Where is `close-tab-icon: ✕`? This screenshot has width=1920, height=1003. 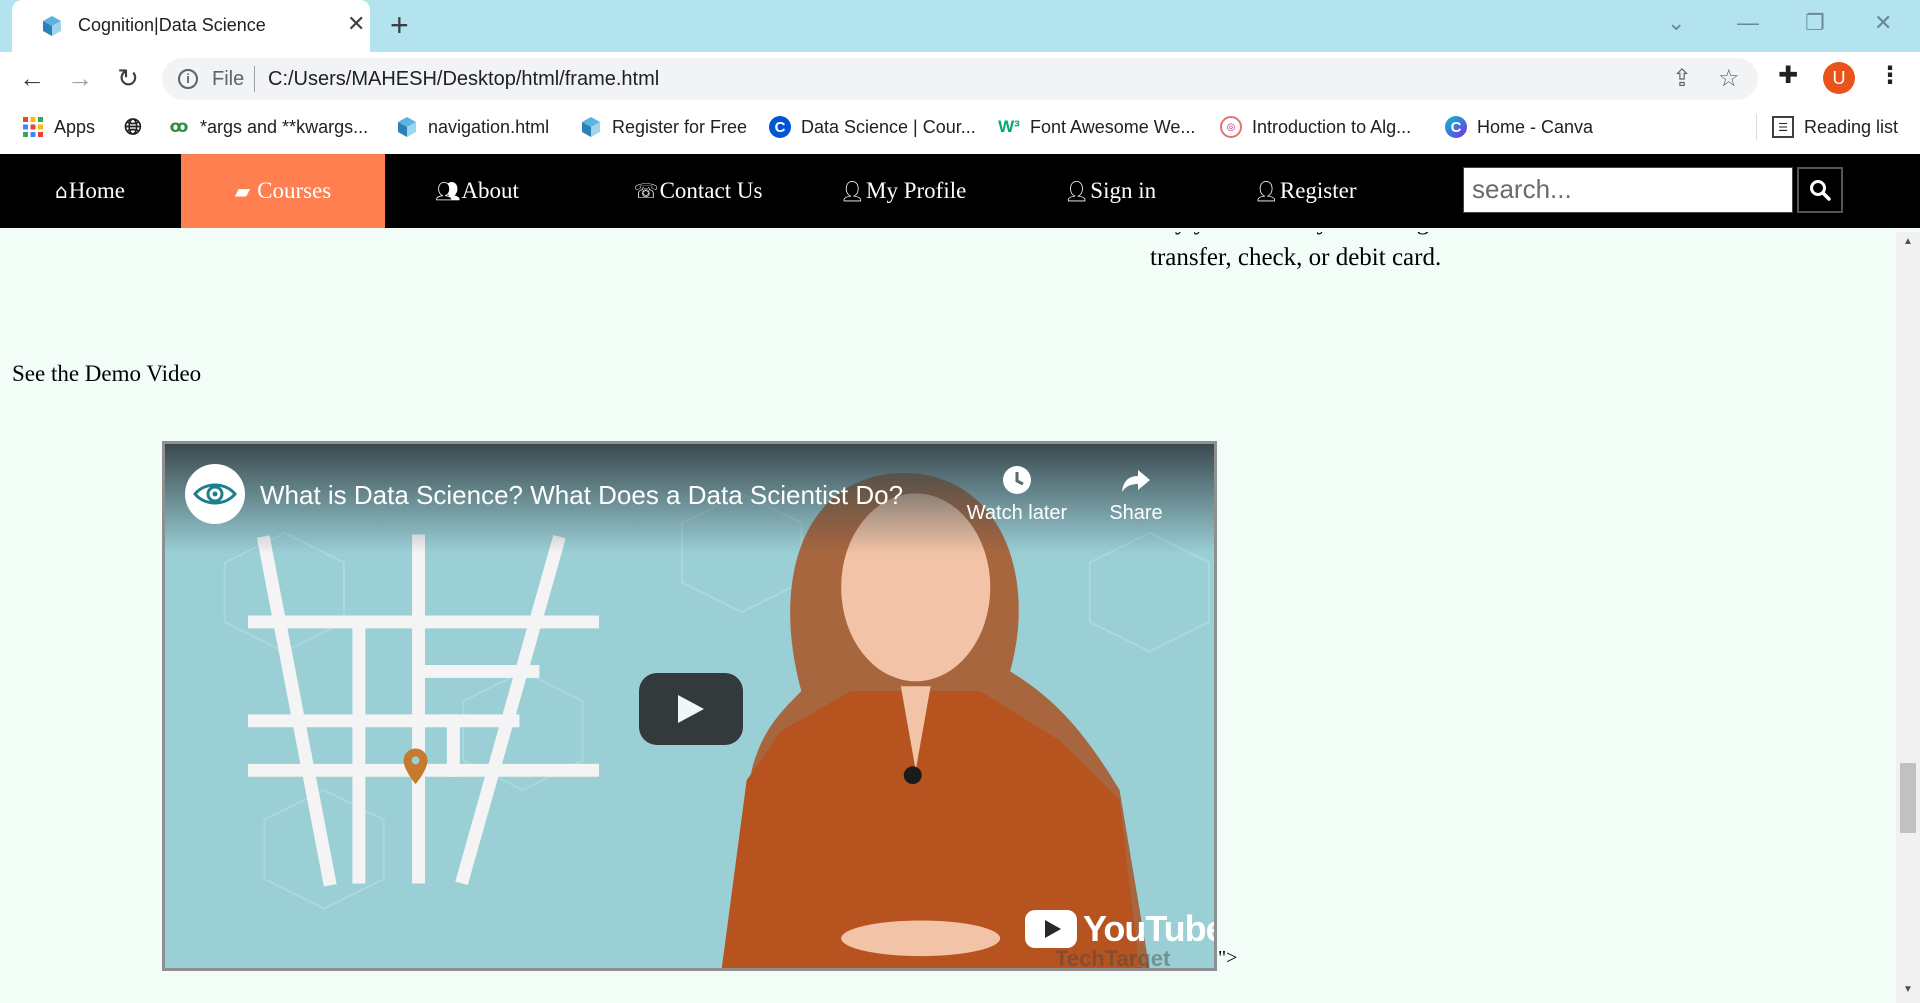
close-tab-icon: ✕ is located at coordinates (356, 24).